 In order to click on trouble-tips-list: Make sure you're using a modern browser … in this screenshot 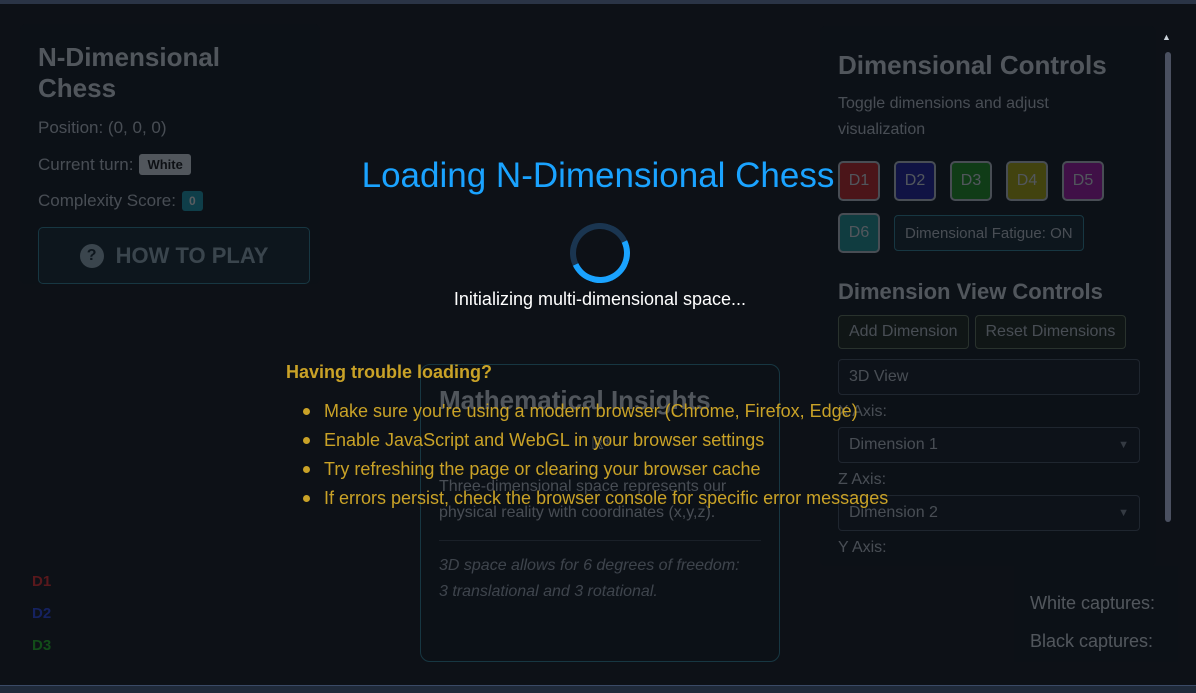, I will do `click(636, 455)`.